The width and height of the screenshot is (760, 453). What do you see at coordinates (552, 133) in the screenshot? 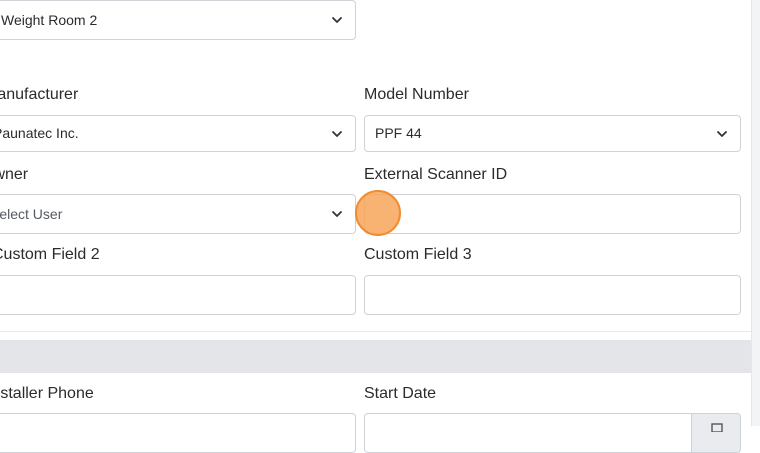
I see `model-number-select: PPF 44` at bounding box center [552, 133].